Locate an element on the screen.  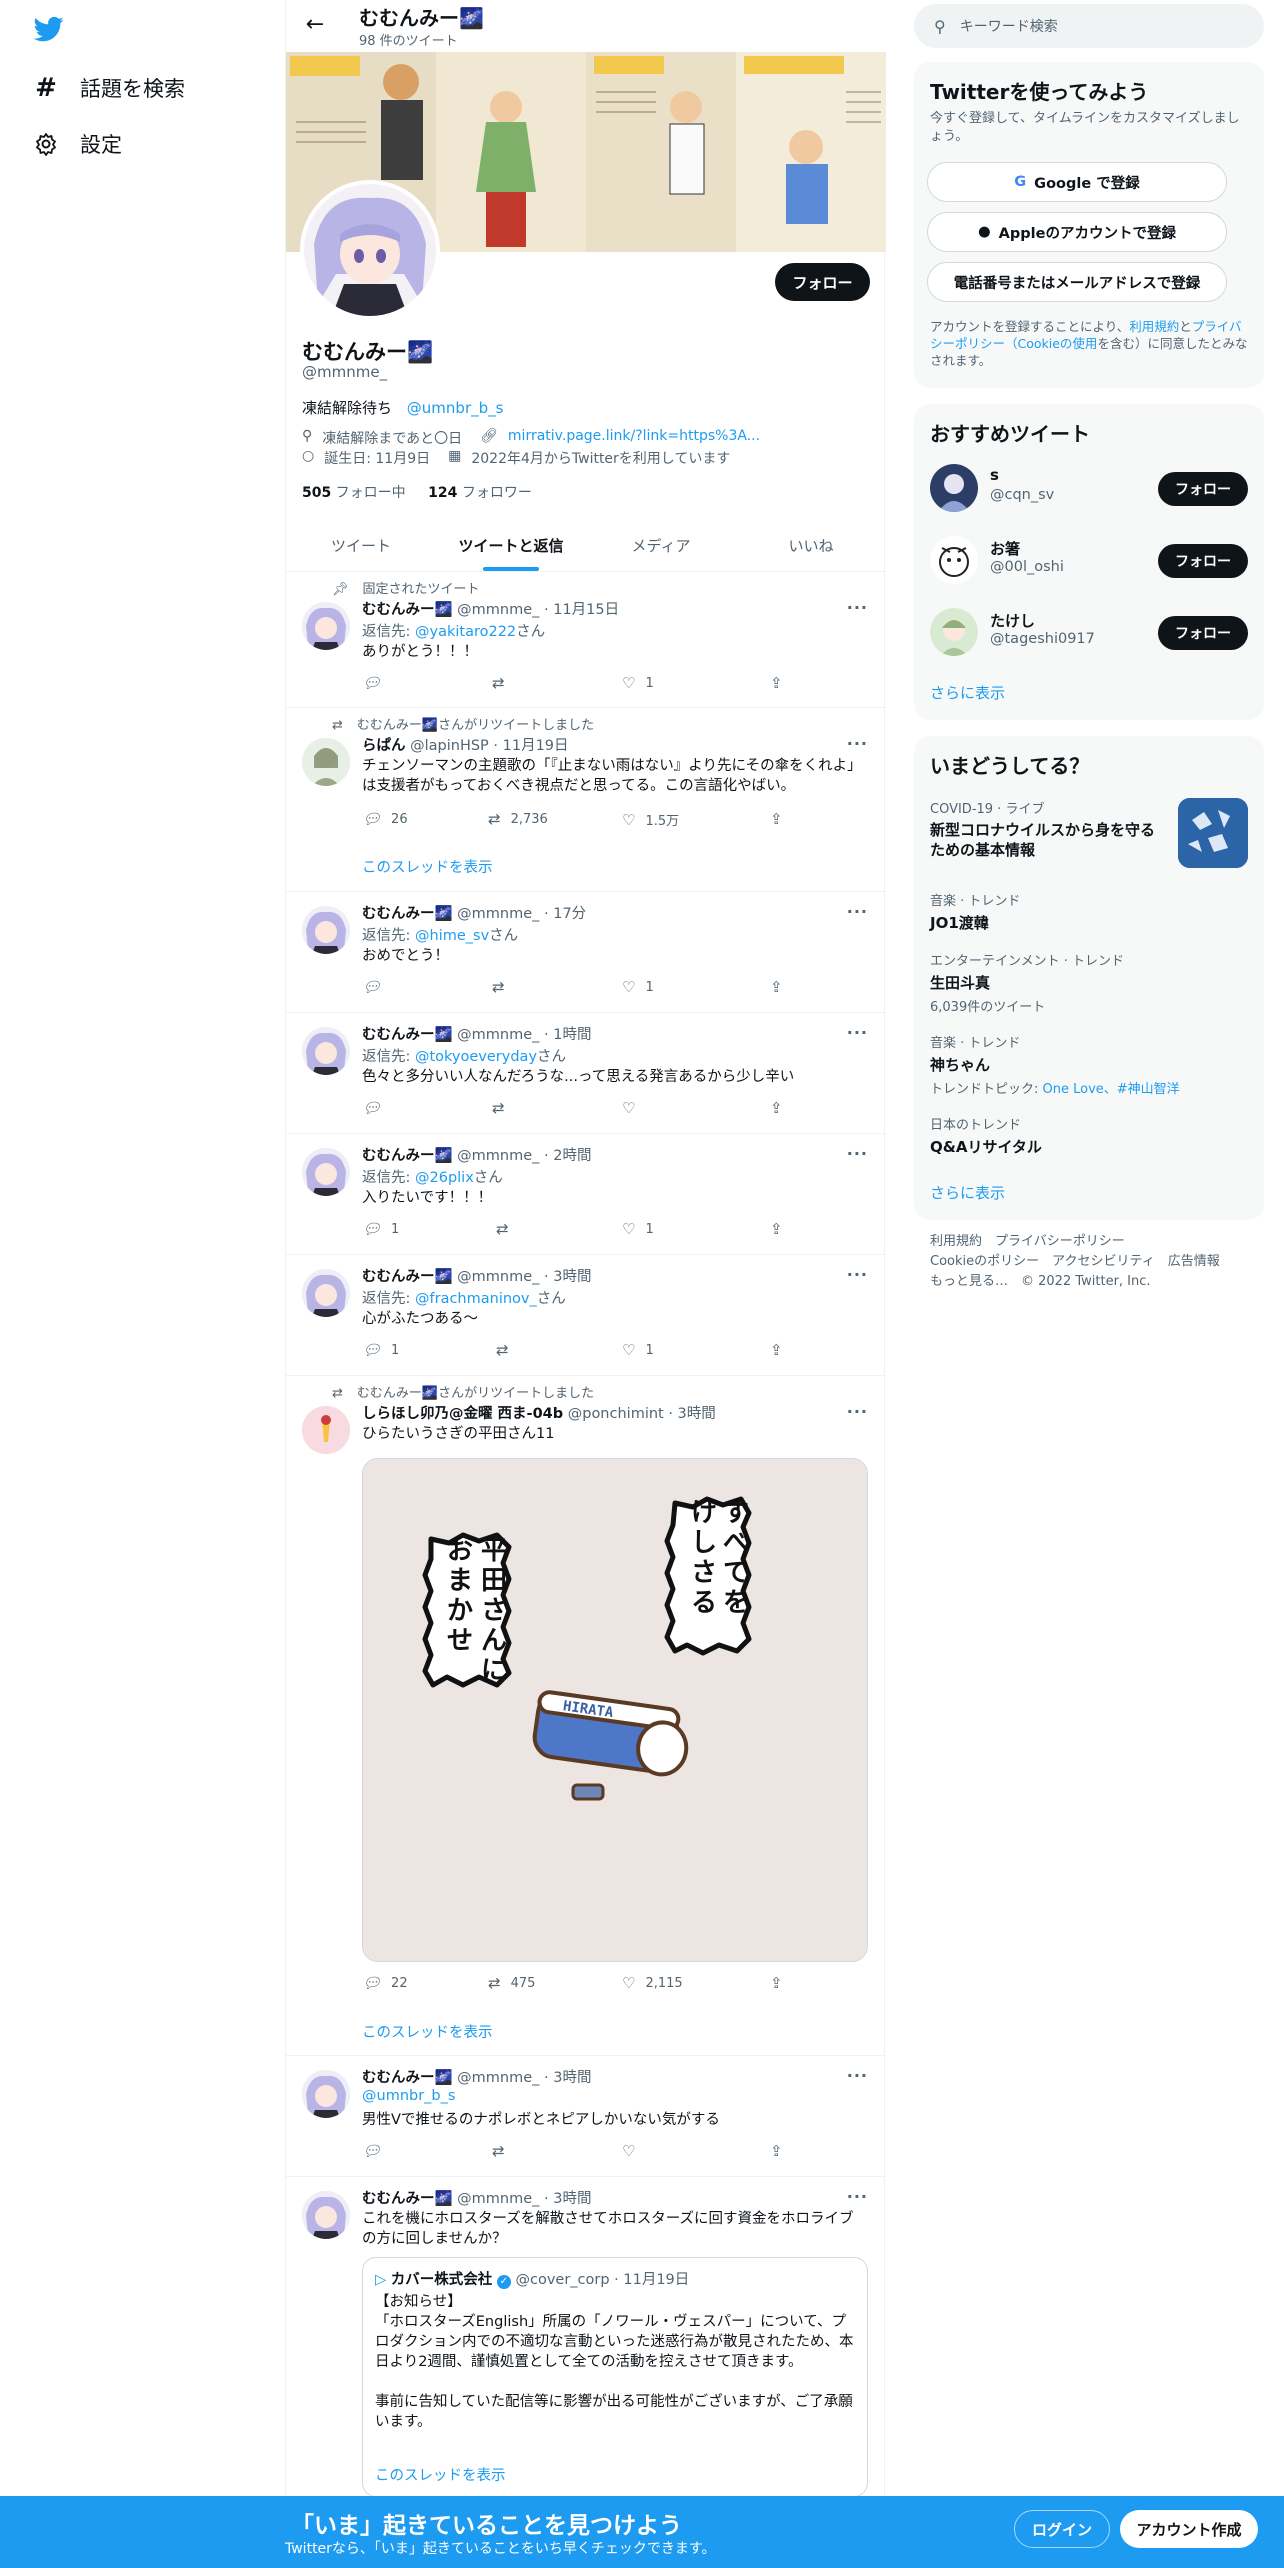
phone-signup-button: 電話番号またはメールアドレスで登録 is located at coordinates (1077, 282).